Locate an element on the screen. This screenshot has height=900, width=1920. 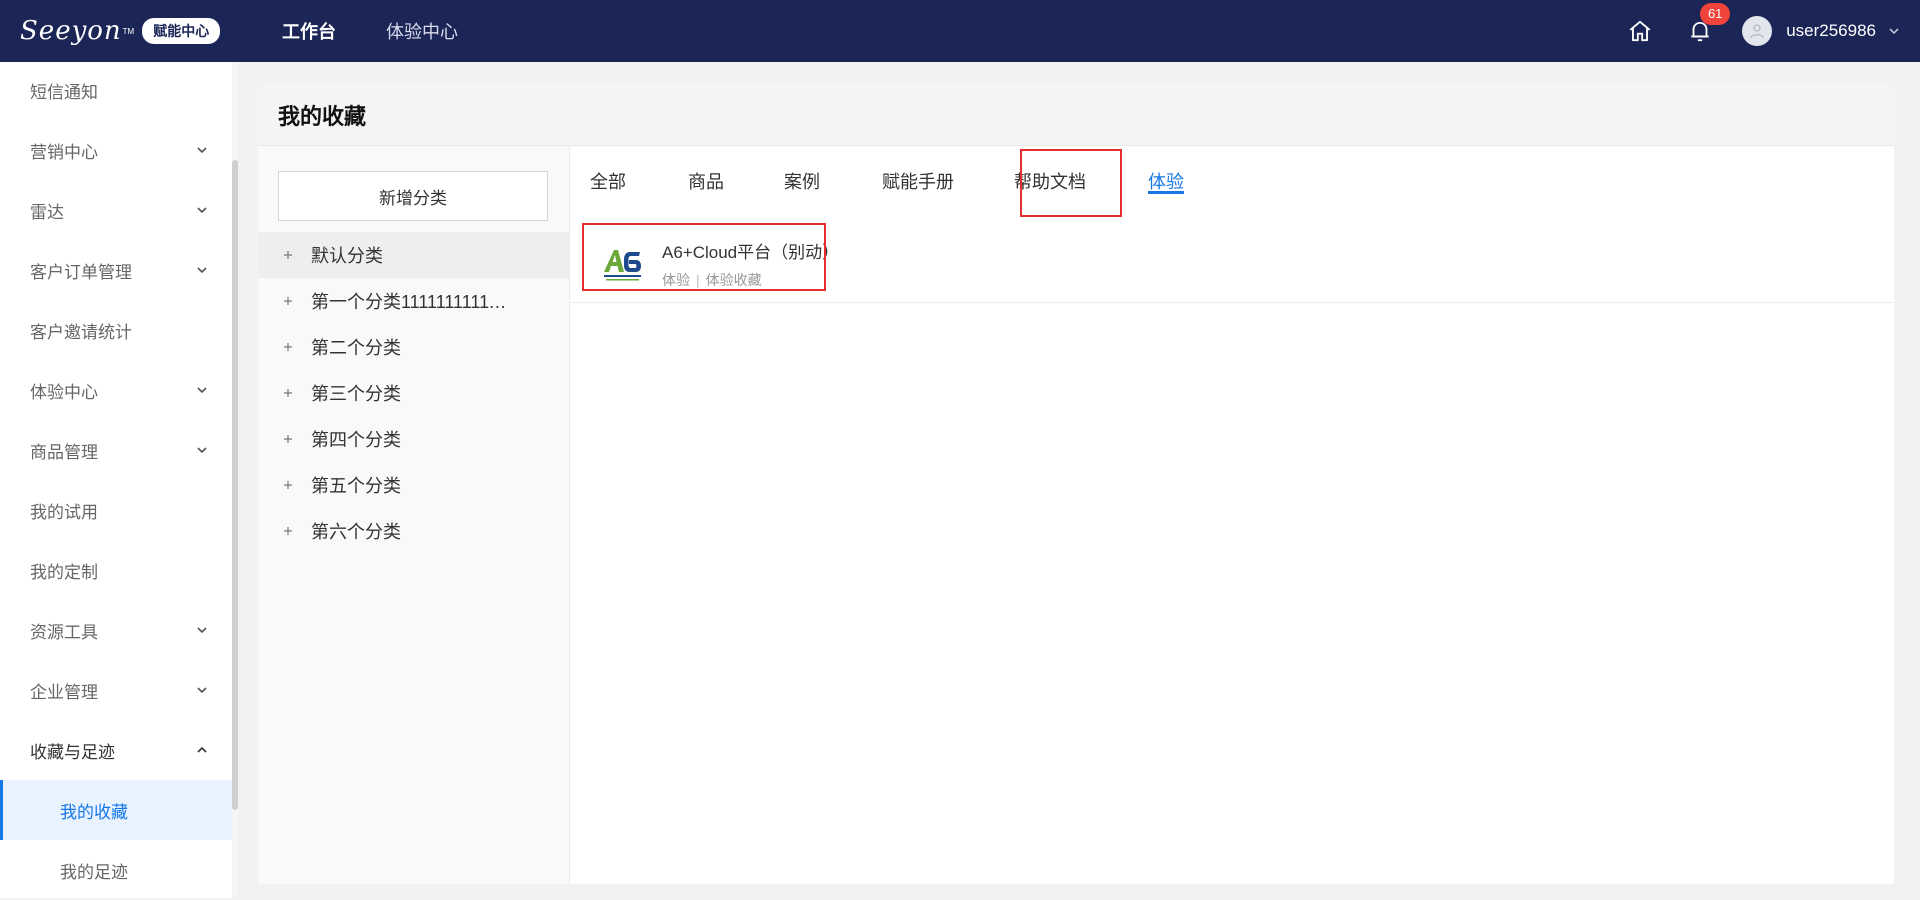
sidebar-scrollbar-thumb is located at coordinates (235, 485).